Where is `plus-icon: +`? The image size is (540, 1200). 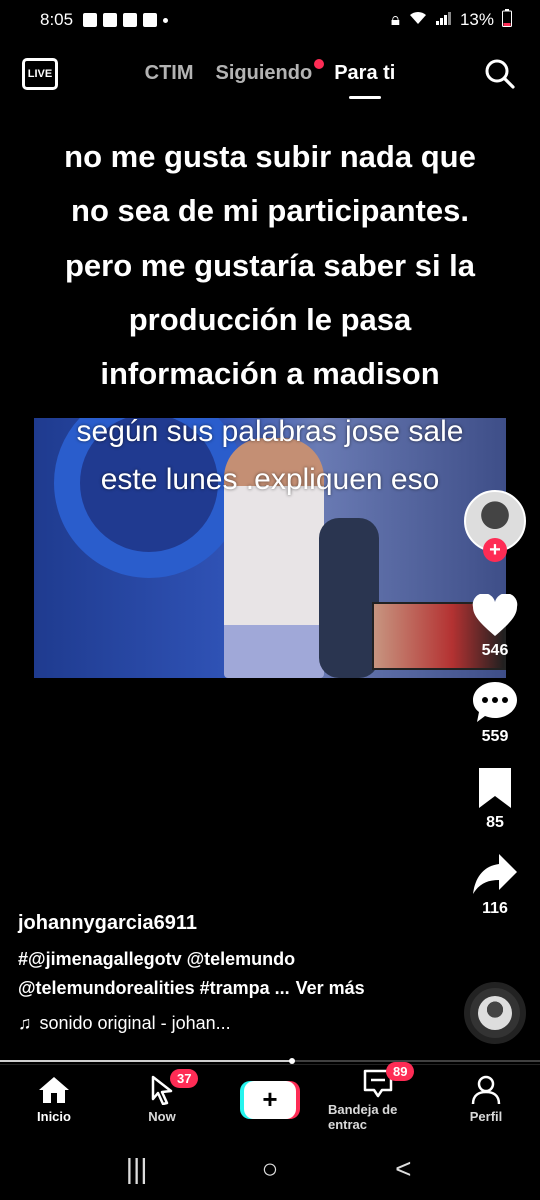 plus-icon: + is located at coordinates (270, 1099).